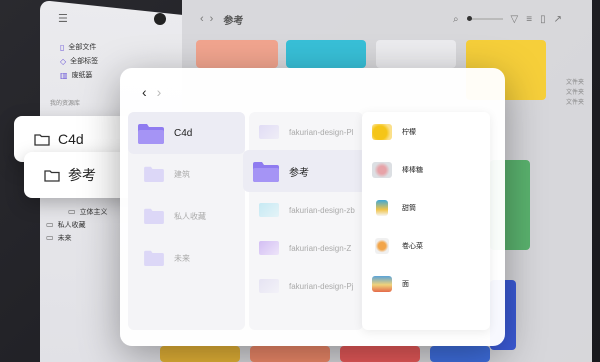  Describe the element at coordinates (167, 174) in the screenshot. I see `folder-row-architecture: 建筑` at that location.